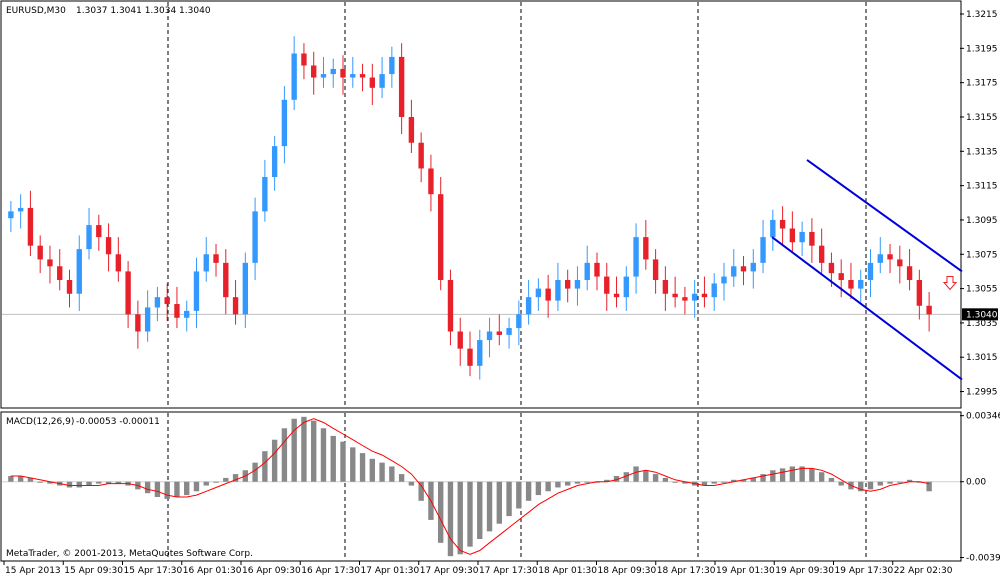 The image size is (1000, 576). Describe the element at coordinates (982, 393) in the screenshot. I see `price-tick-label: 1.2995` at that location.